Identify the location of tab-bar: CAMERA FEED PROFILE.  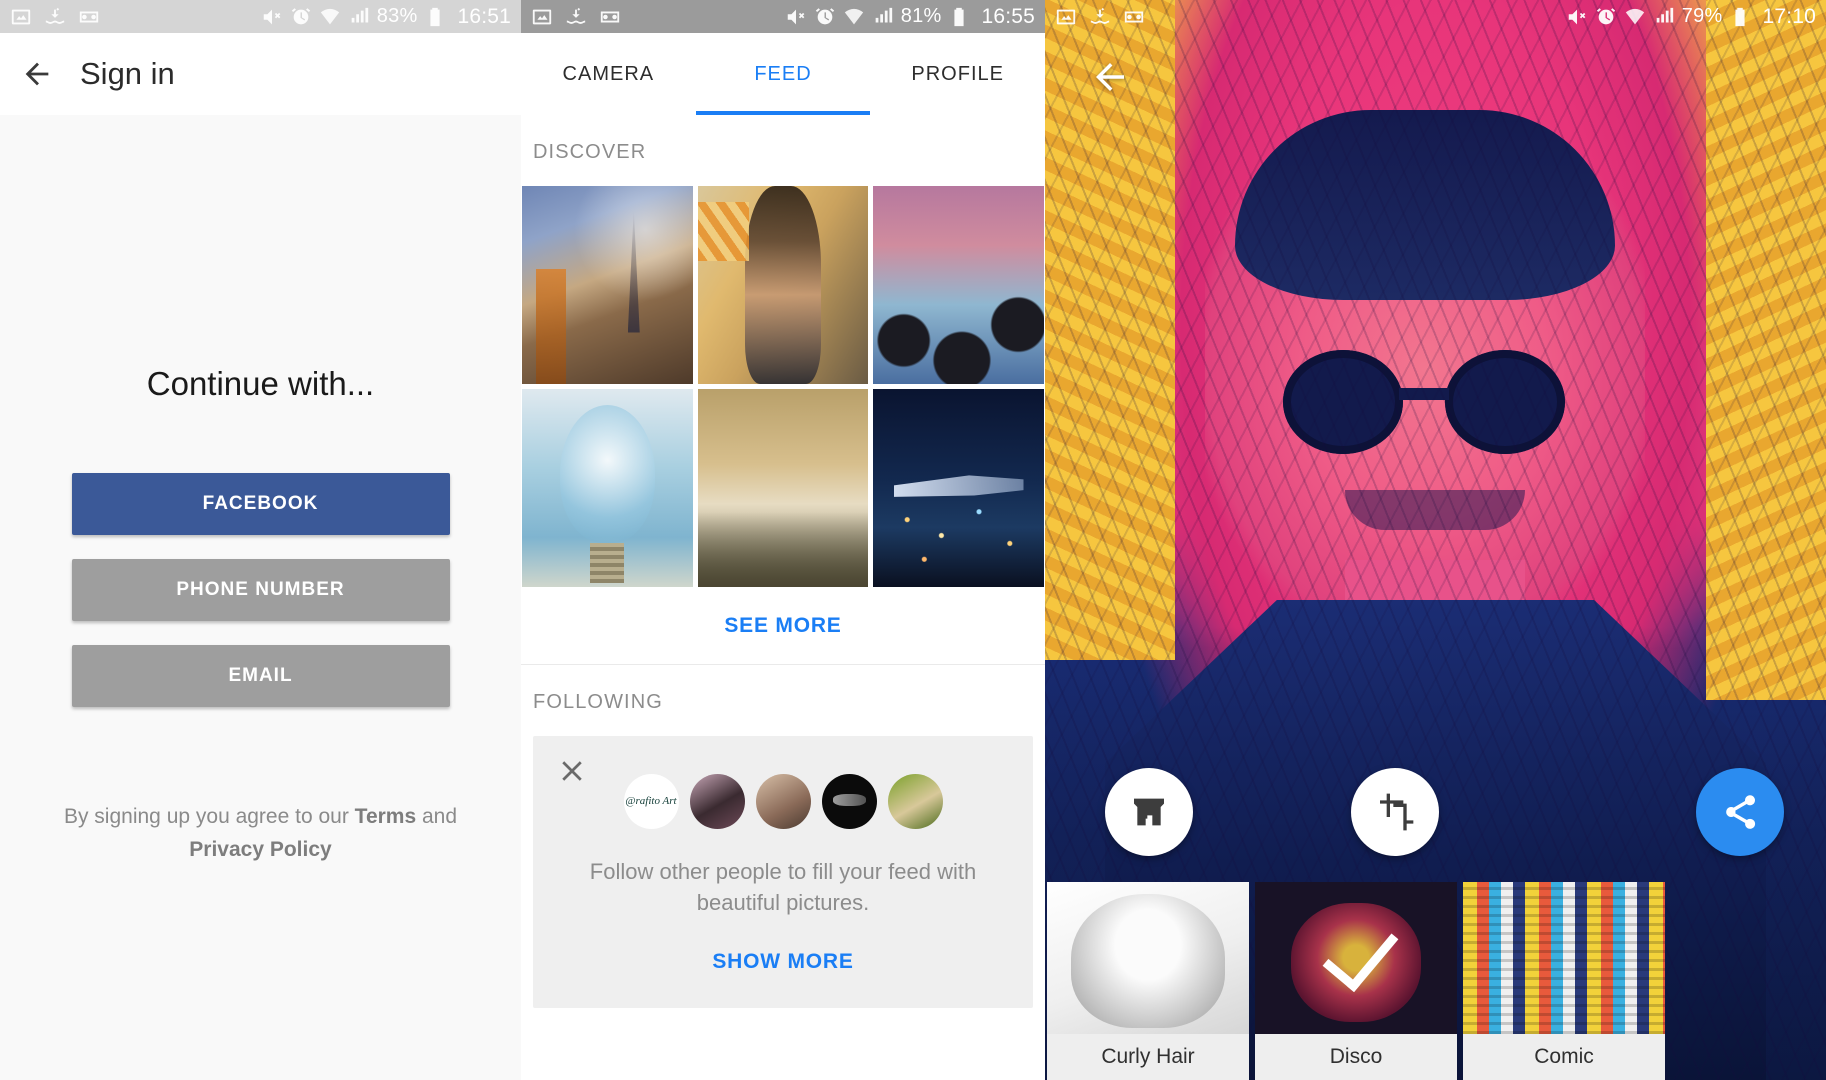
(783, 74).